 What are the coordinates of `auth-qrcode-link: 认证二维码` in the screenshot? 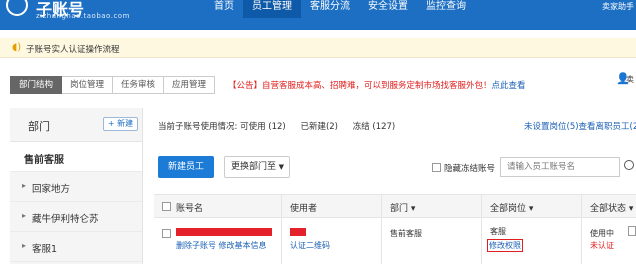 It's located at (310, 245).